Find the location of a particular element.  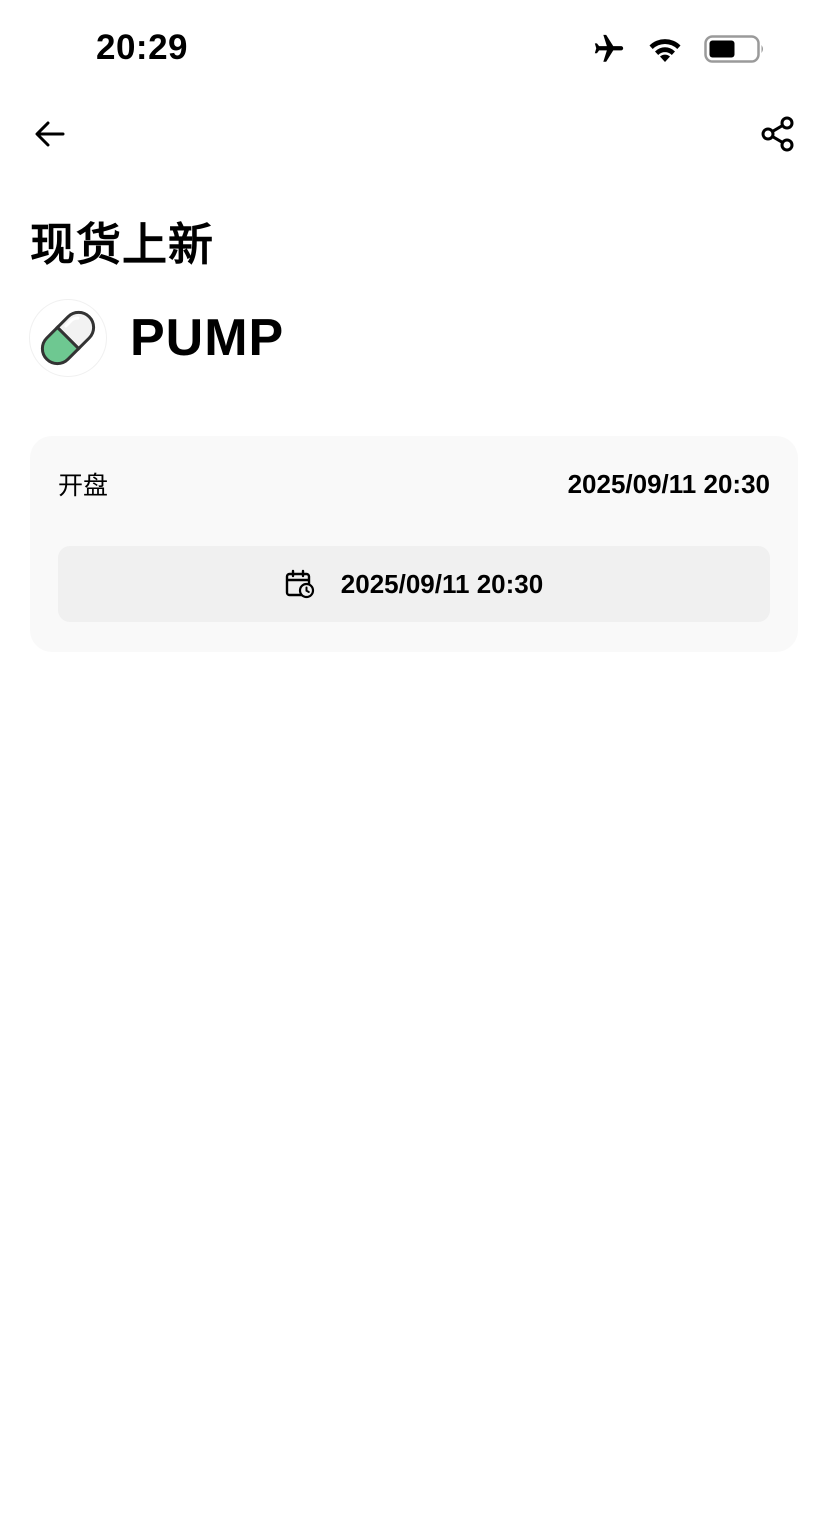

listing-card: 开盘 2025/09/11 20:30 2025/09/11 20:30 is located at coordinates (414, 544).